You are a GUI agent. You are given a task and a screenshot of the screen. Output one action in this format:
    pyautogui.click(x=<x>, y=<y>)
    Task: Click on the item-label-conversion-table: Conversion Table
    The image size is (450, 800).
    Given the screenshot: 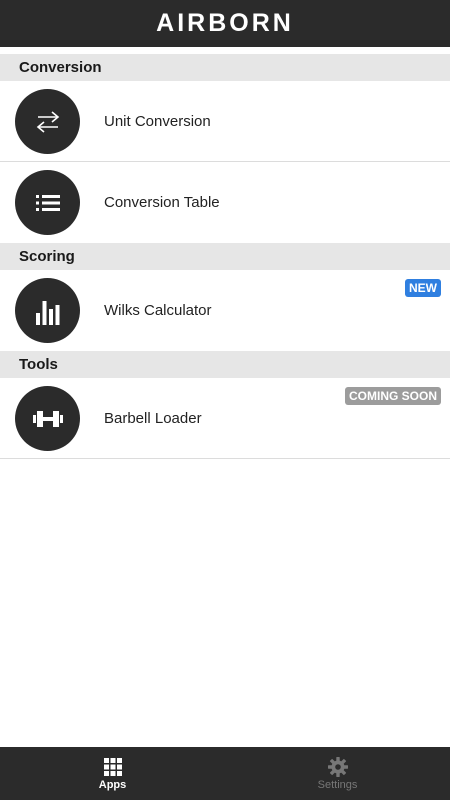 What is the action you would take?
    pyautogui.click(x=162, y=202)
    